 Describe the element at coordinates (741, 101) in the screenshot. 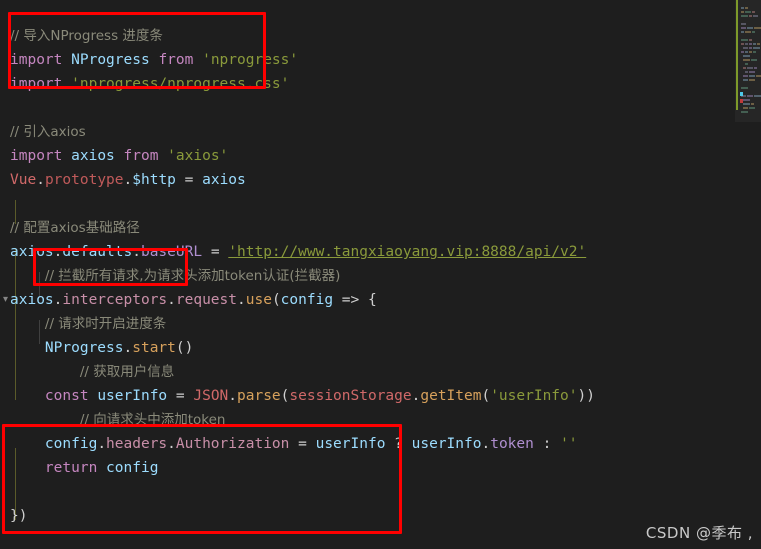

I see `minimap-marker-red` at that location.